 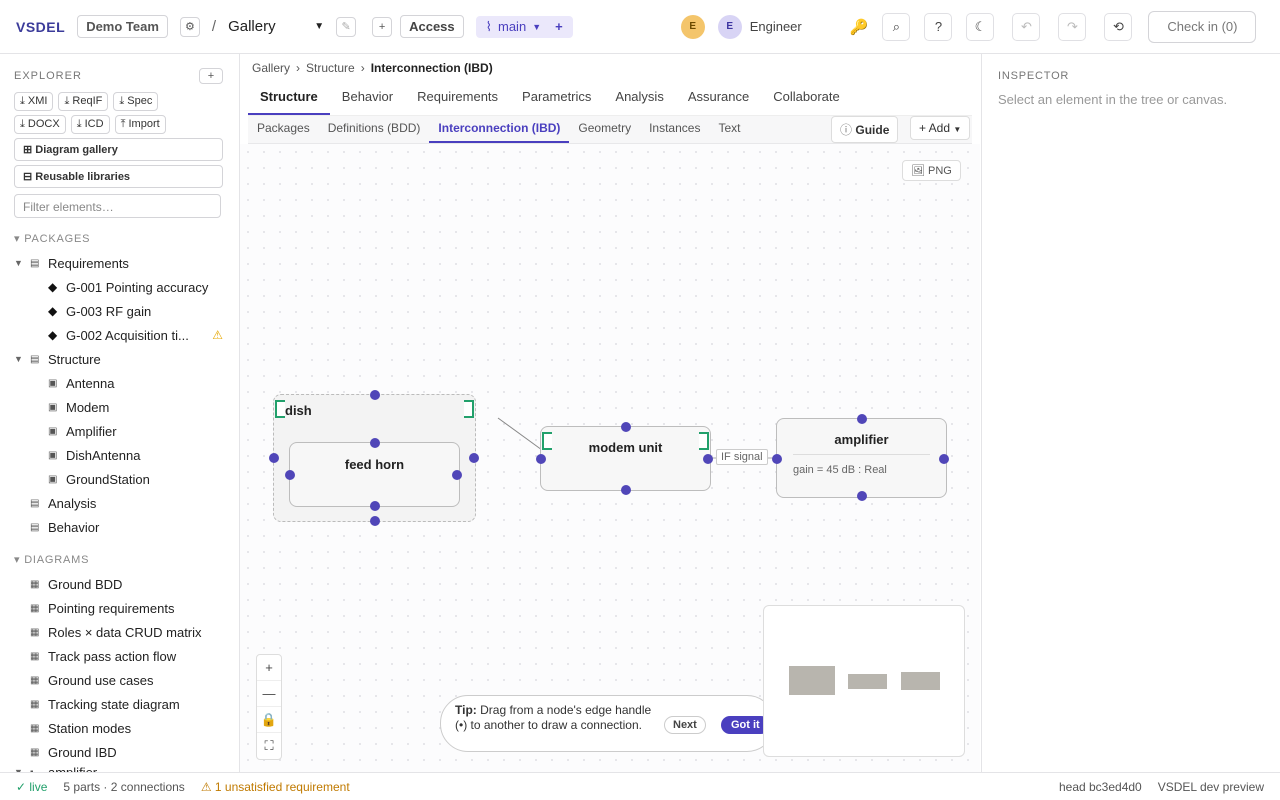 I want to click on subtab-text: Text, so click(x=729, y=129).